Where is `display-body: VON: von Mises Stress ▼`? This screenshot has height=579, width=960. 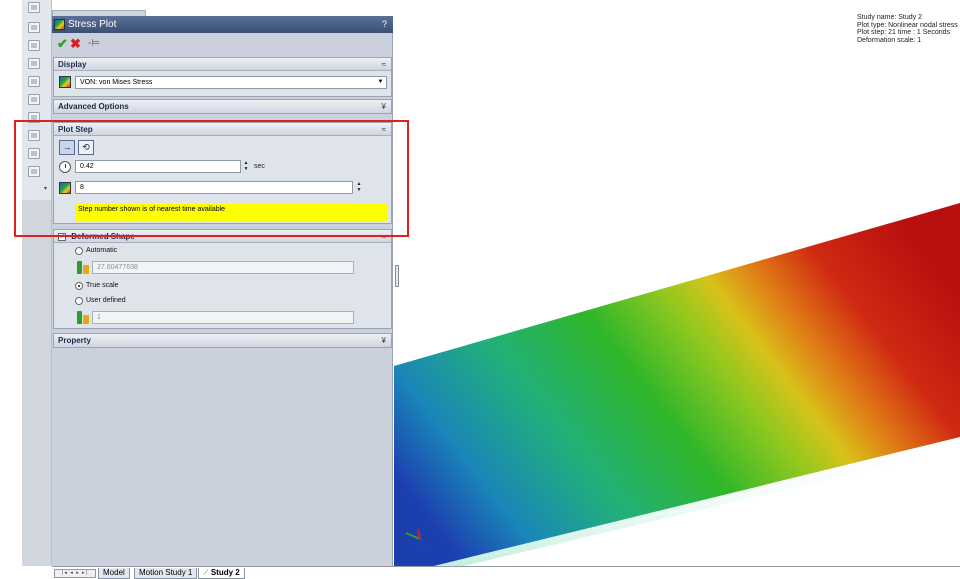
display-body: VON: von Mises Stress ▼ is located at coordinates (222, 84).